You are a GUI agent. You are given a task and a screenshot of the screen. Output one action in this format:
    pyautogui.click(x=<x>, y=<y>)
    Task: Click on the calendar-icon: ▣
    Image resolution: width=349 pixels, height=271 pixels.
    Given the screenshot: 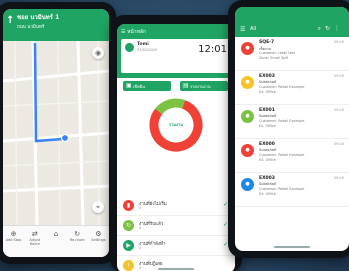 What is the action you would take?
    pyautogui.click(x=129, y=85)
    